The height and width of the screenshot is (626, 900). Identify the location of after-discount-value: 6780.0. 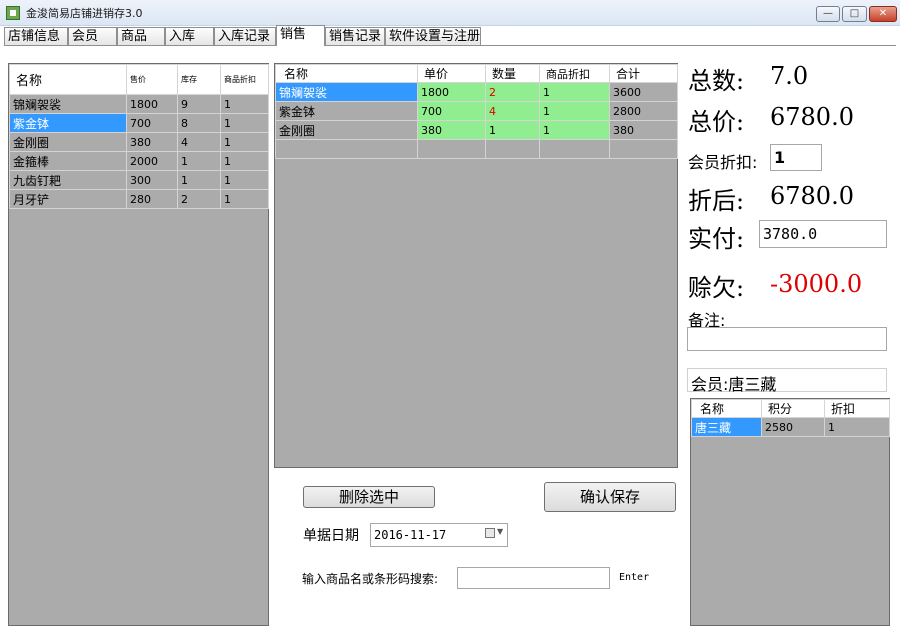
(812, 196).